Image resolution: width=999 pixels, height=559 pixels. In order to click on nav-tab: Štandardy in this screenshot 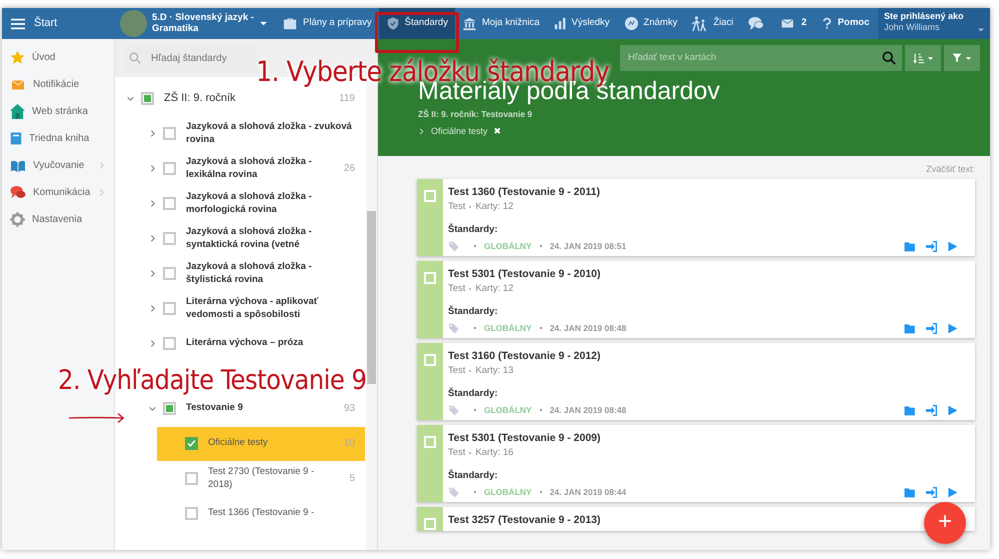, I will do `click(416, 23)`.